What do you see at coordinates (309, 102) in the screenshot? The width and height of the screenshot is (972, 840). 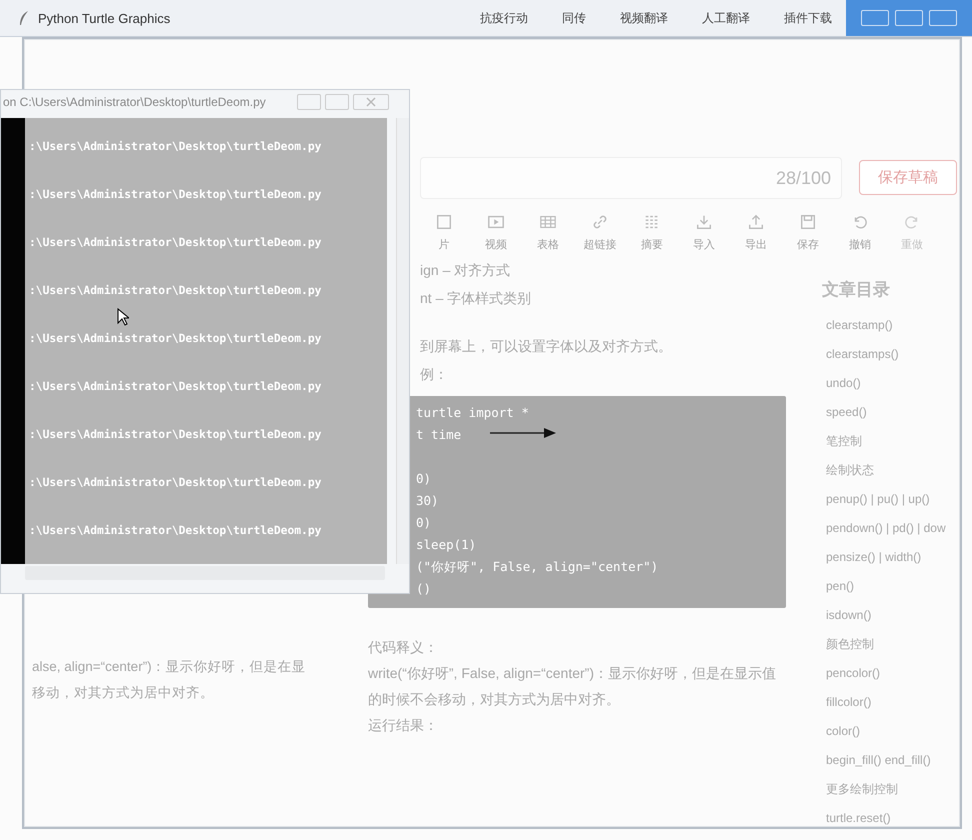 I see `minimize-button` at bounding box center [309, 102].